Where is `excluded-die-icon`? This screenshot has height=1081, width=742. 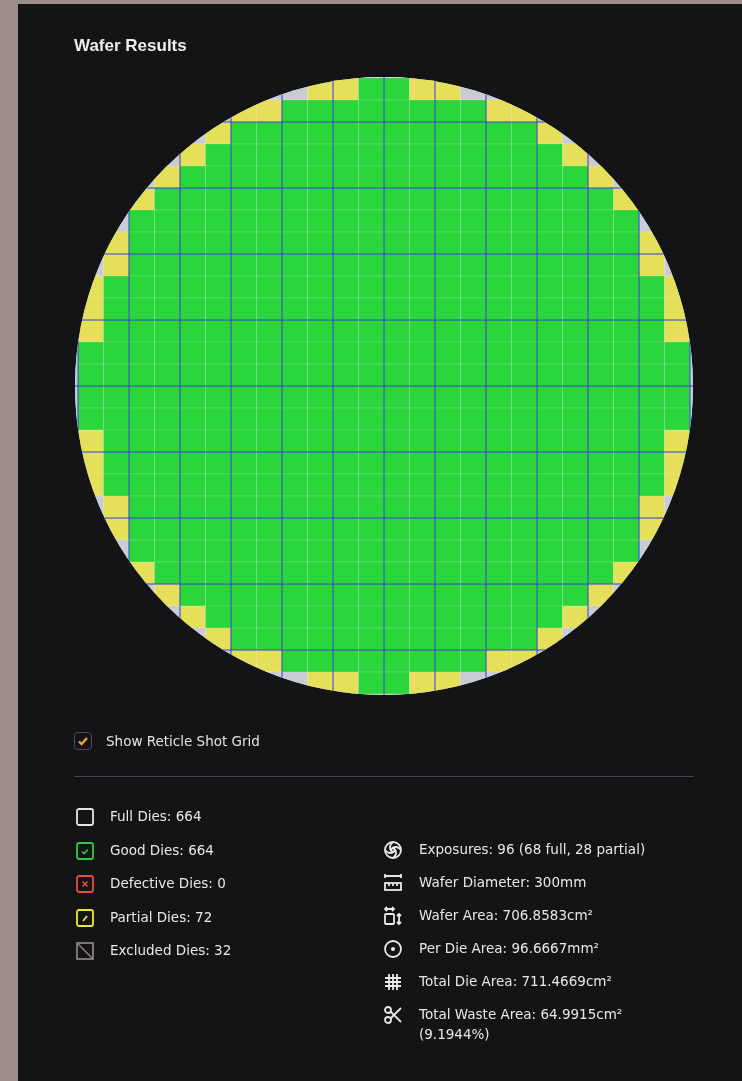
excluded-die-icon is located at coordinates (85, 951).